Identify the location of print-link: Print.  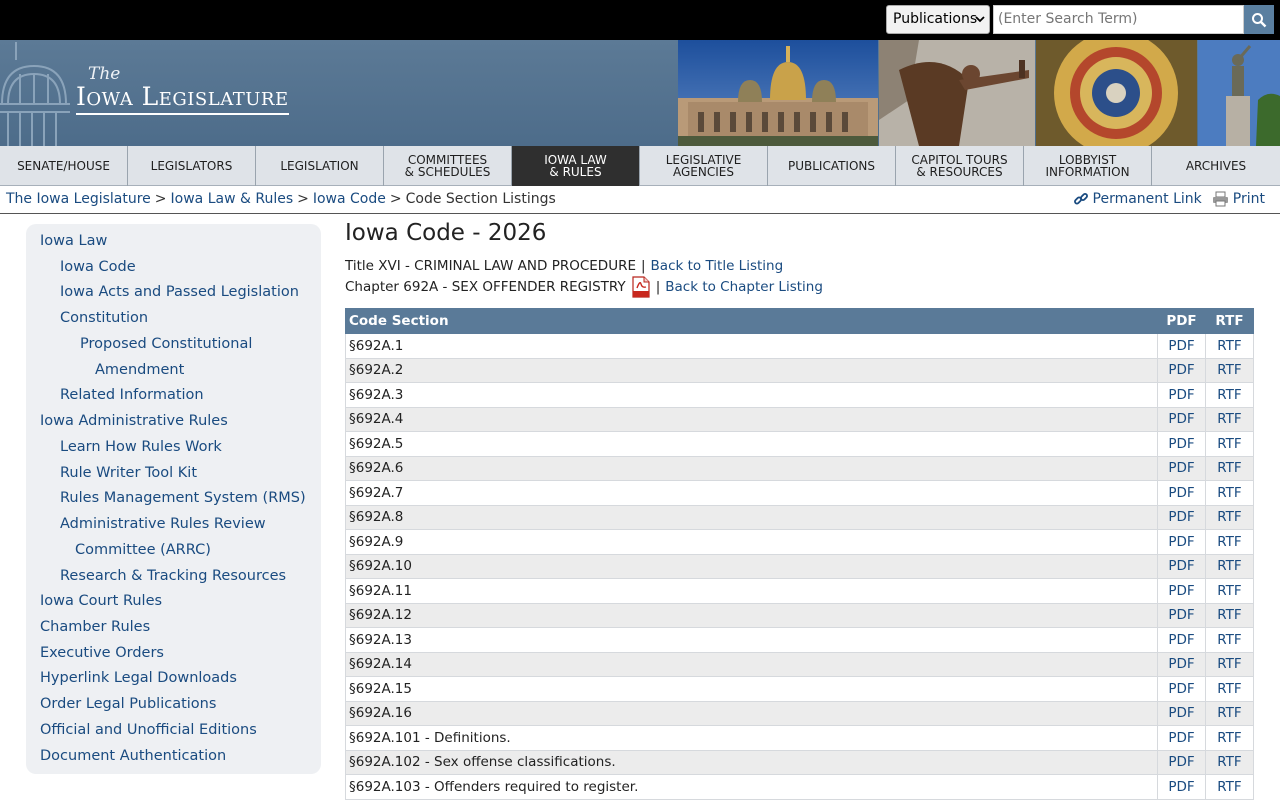
(1238, 199).